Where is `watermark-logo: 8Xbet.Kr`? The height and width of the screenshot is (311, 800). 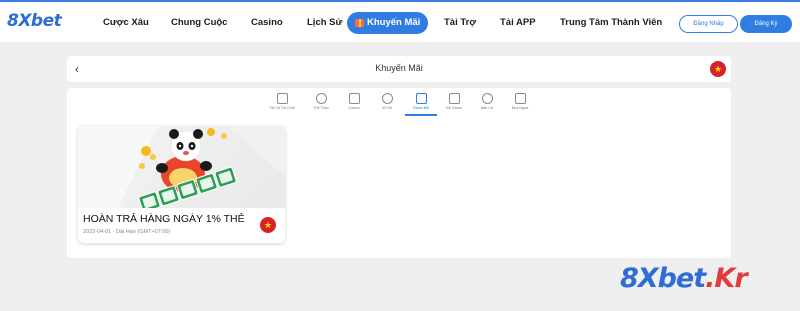 watermark-logo: 8Xbet.Kr is located at coordinates (684, 278).